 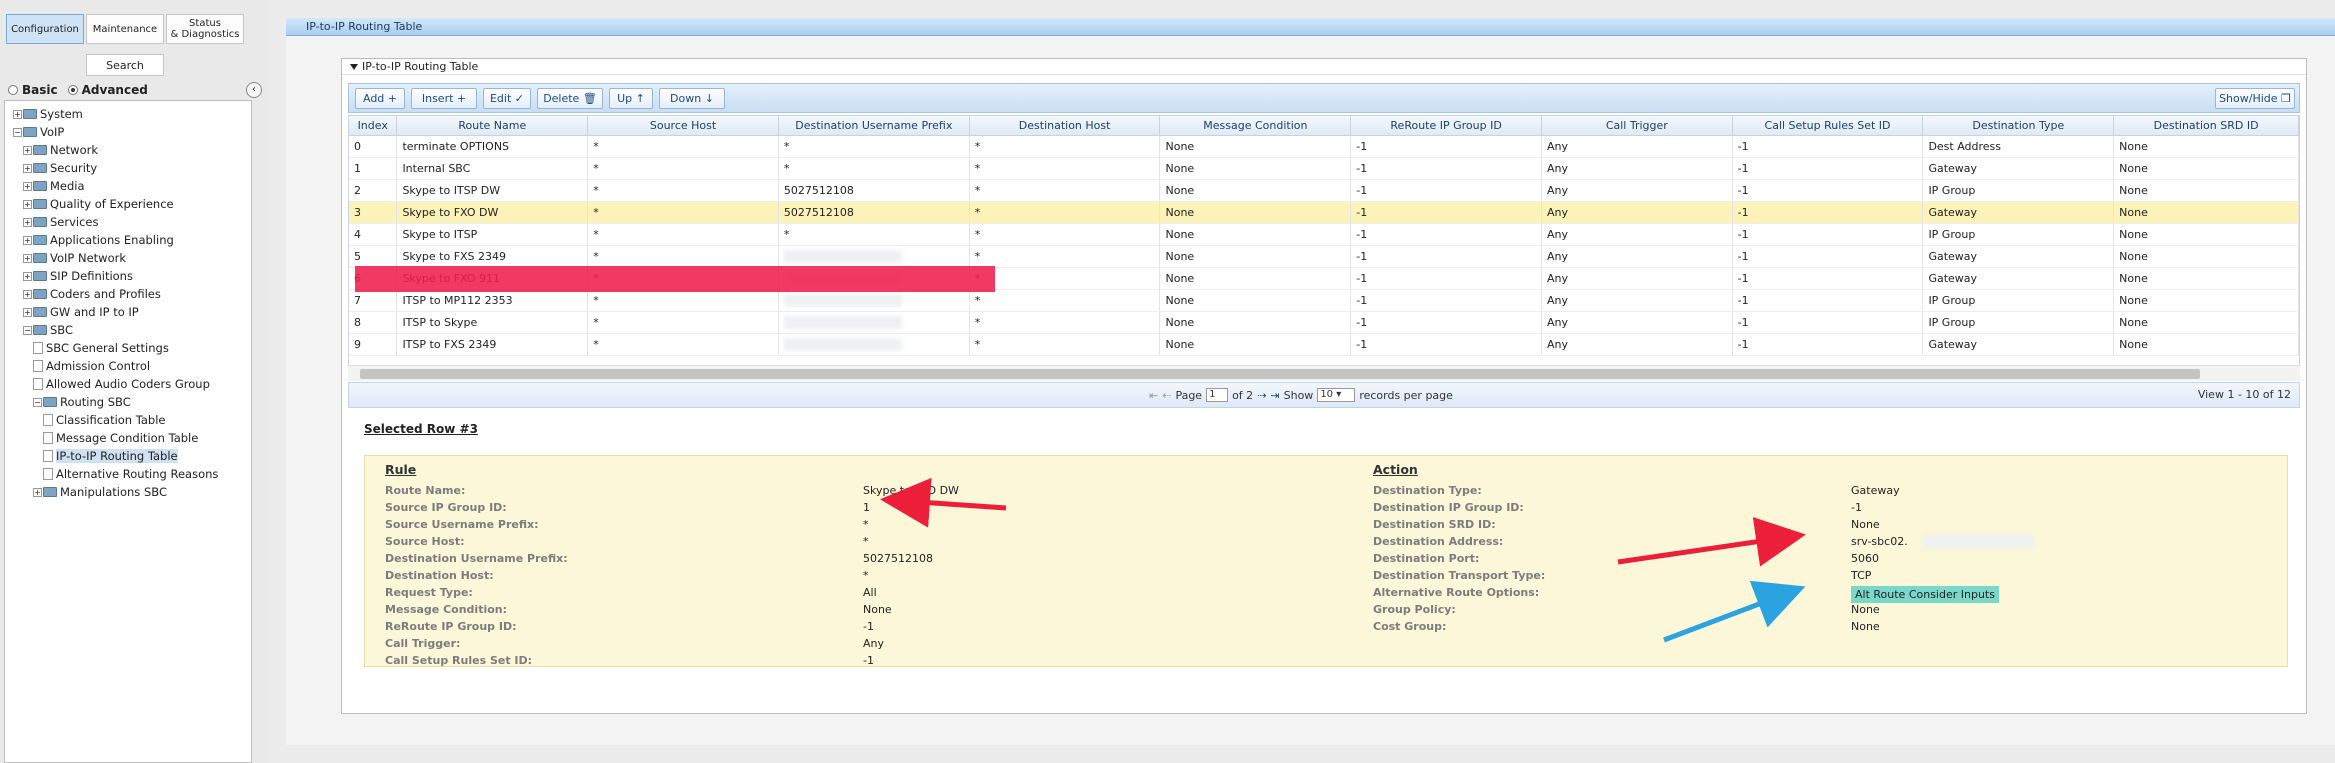 What do you see at coordinates (1280, 374) in the screenshot?
I see `scrollbar-thumb` at bounding box center [1280, 374].